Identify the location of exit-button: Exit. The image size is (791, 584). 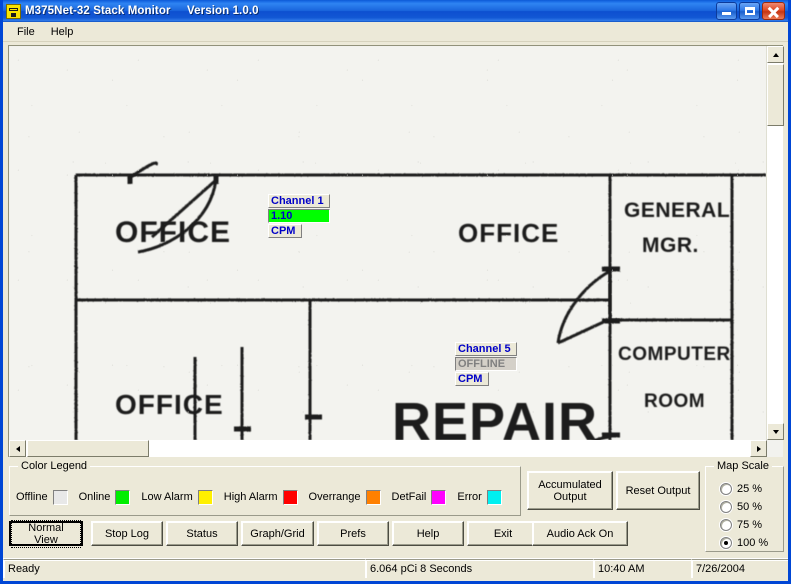
(503, 533).